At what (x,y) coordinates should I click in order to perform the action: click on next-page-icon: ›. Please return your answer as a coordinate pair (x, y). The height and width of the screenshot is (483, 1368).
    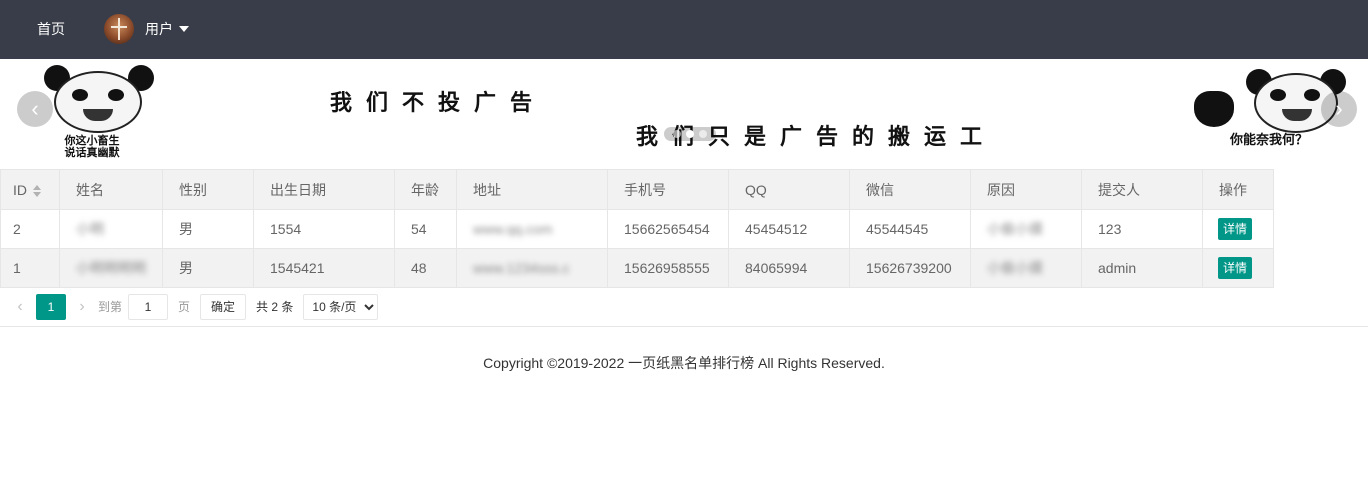
    Looking at the image, I should click on (82, 307).